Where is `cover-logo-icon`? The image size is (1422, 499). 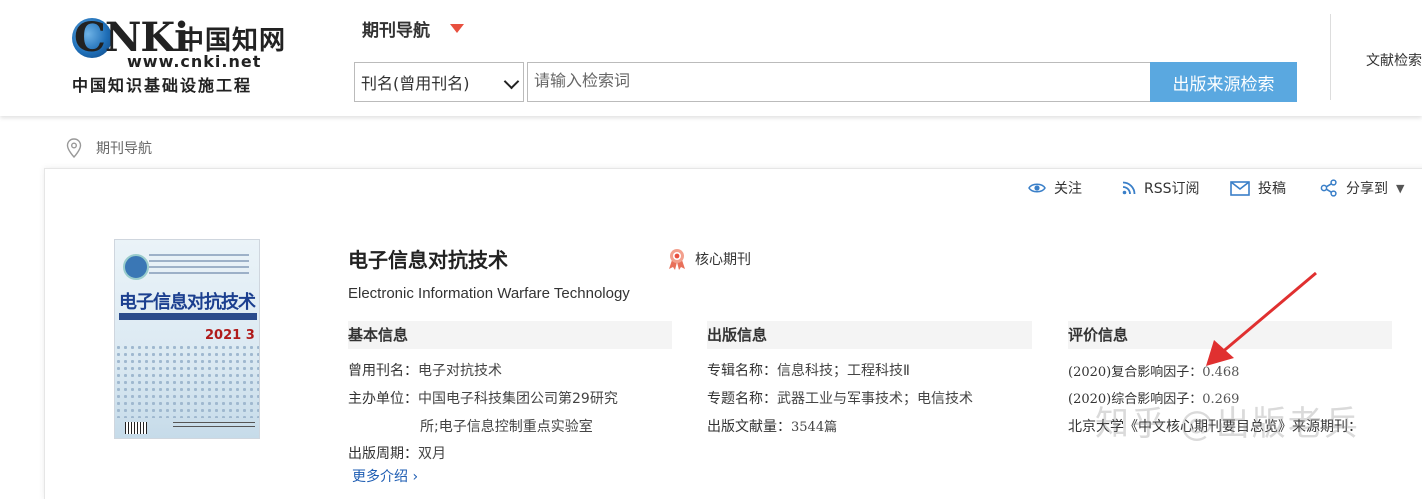
cover-logo-icon is located at coordinates (136, 267).